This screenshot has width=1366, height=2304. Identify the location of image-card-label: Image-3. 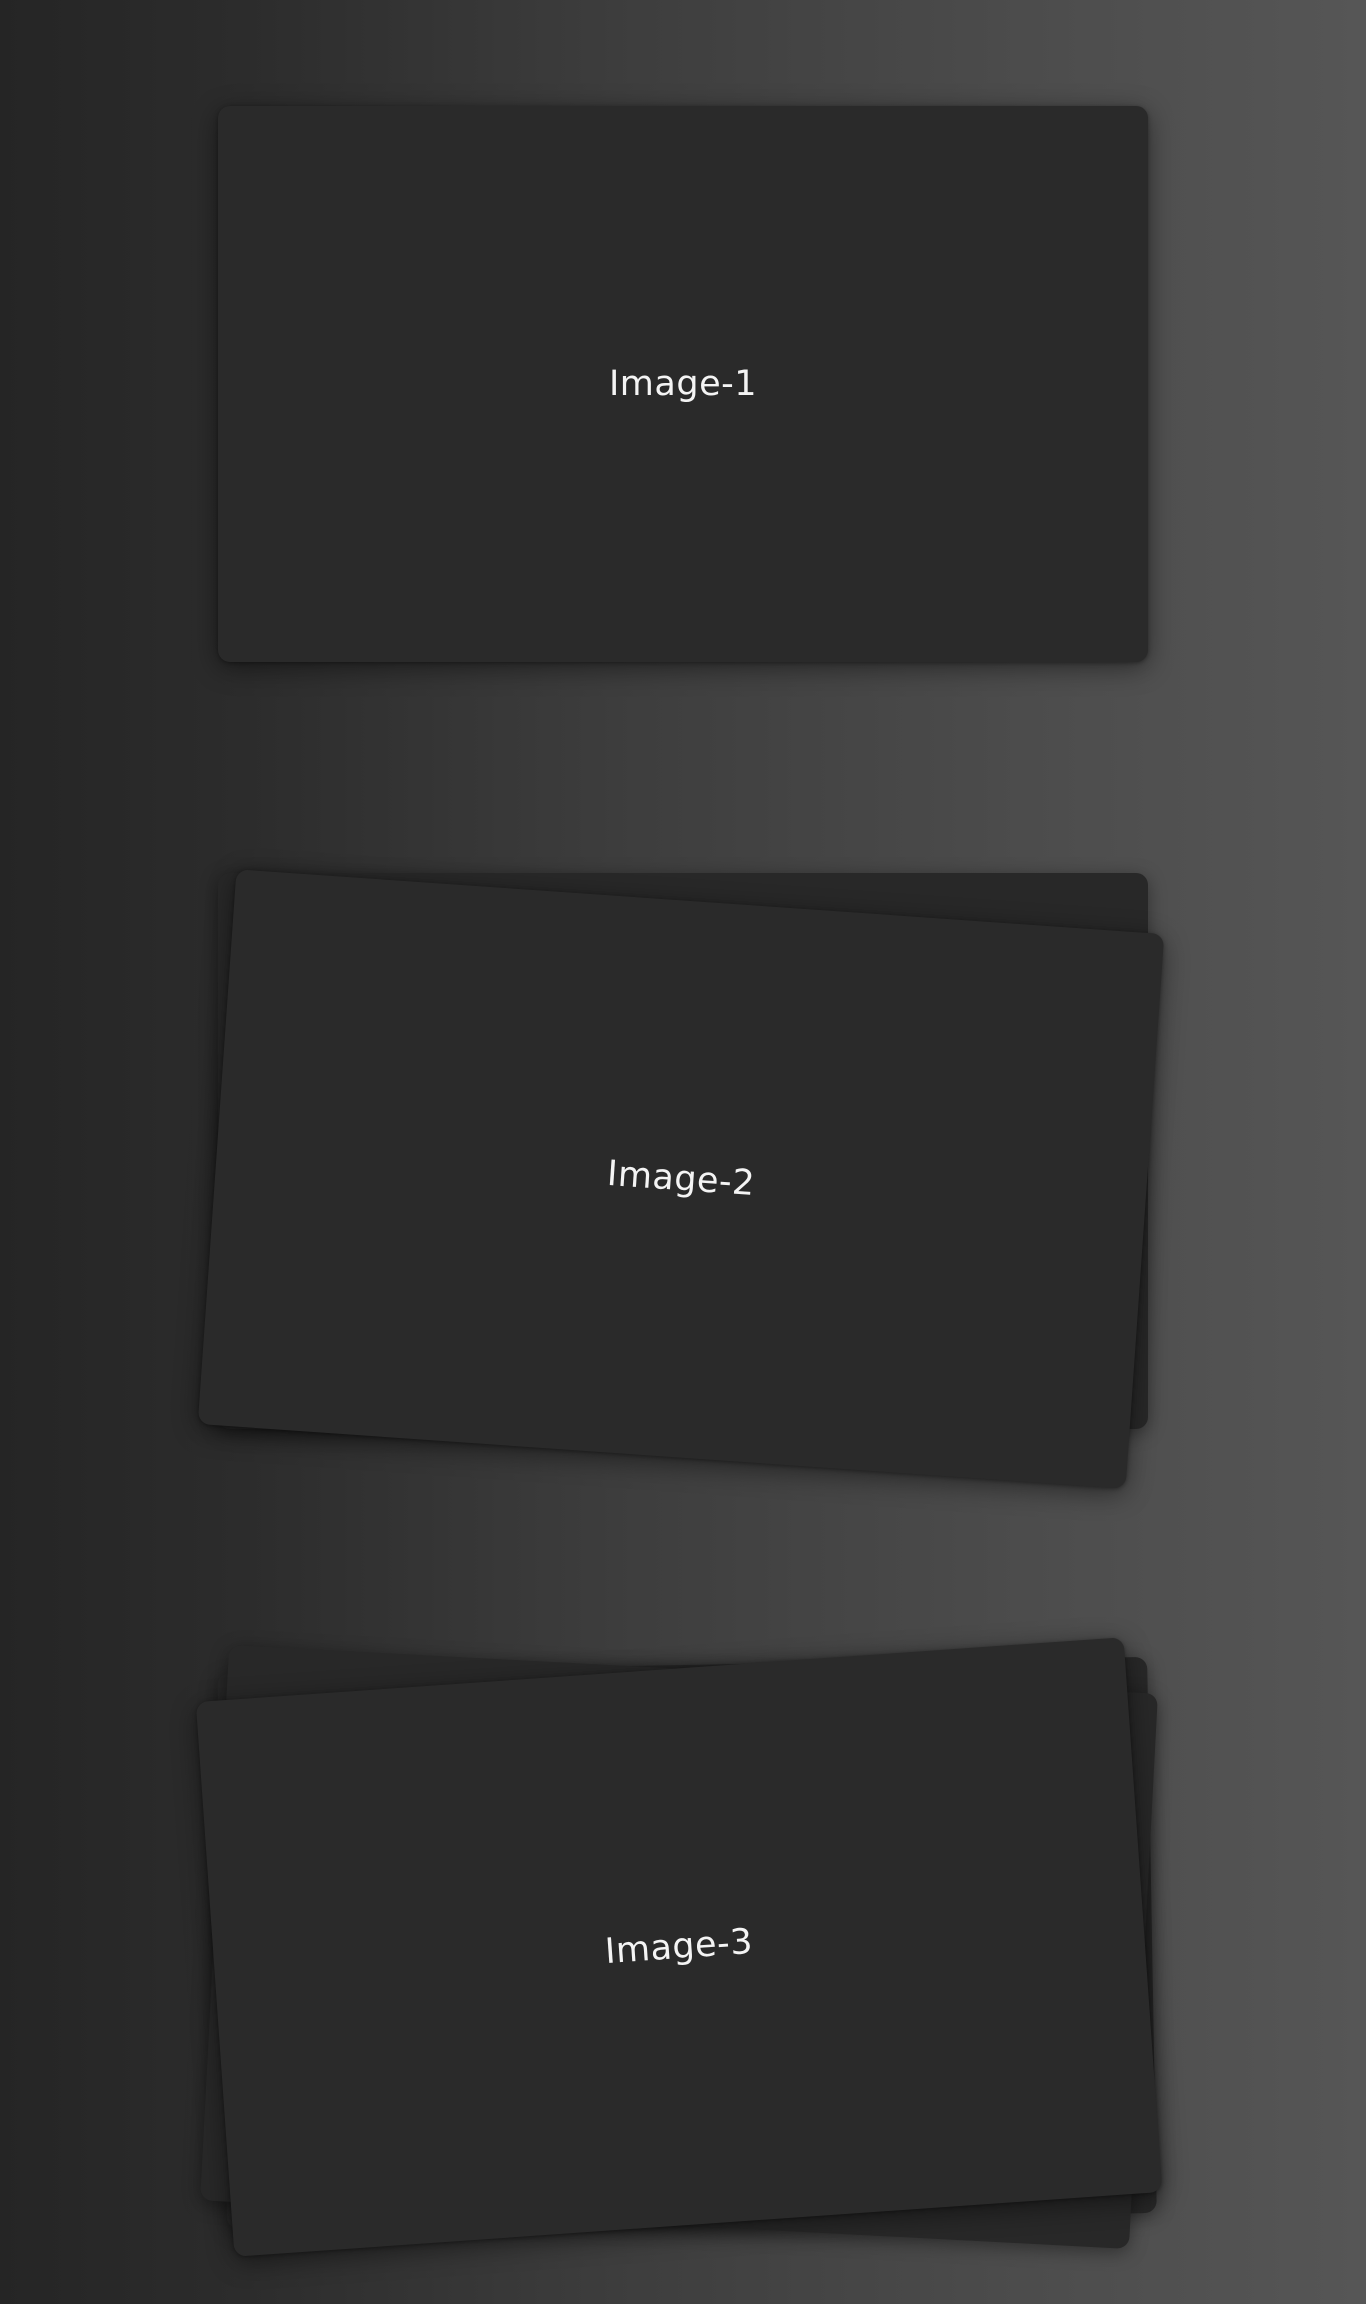
(679, 1947).